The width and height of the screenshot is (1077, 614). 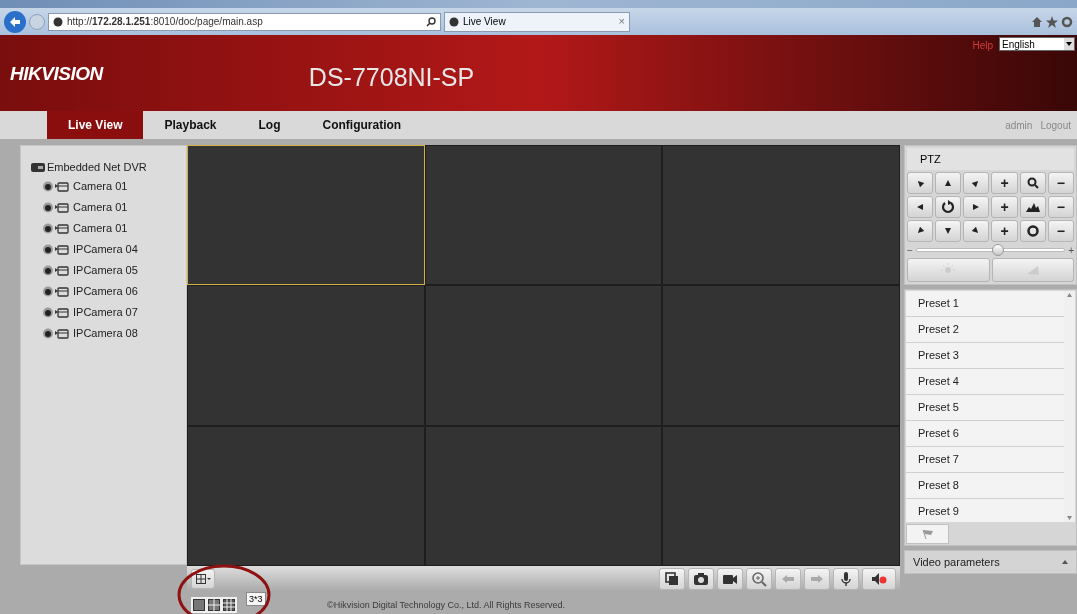 I want to click on zoom-in-icon, so click(x=759, y=579).